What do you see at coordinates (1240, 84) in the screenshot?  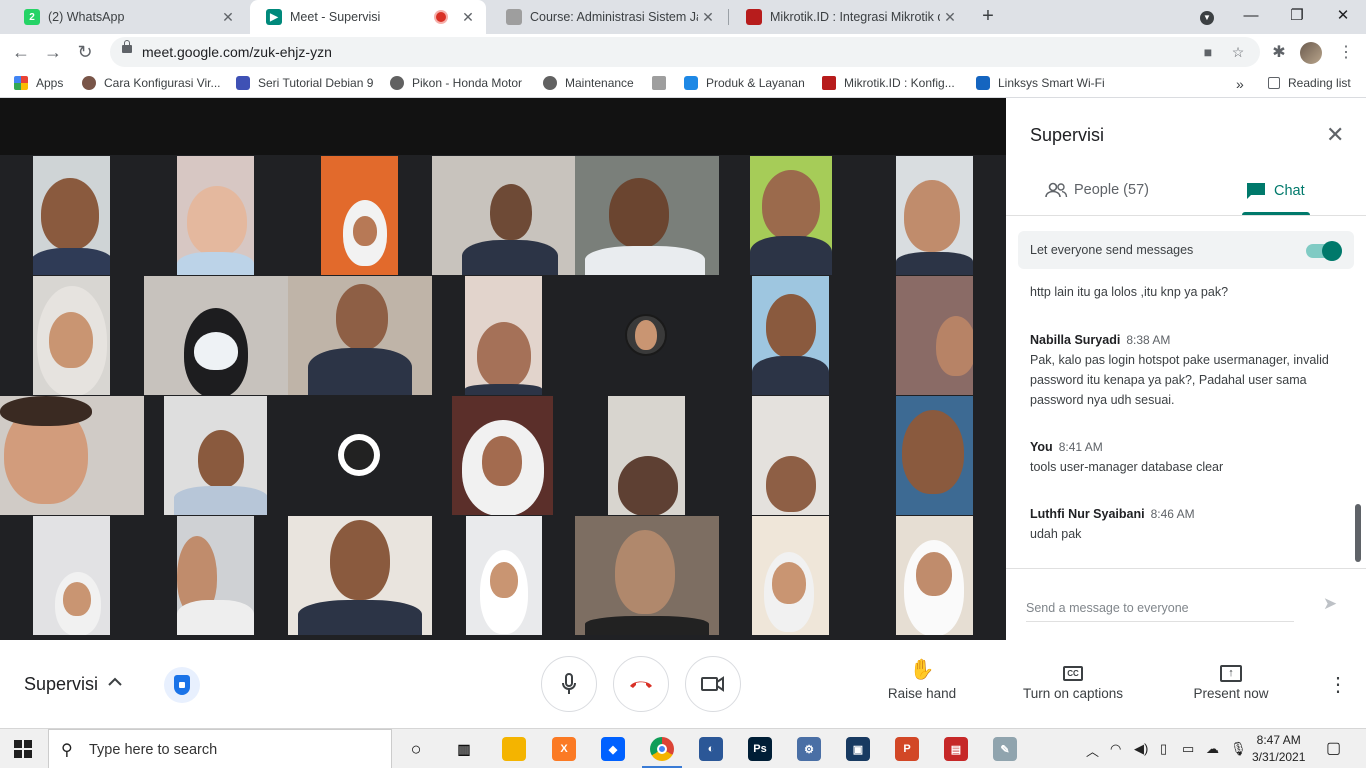 I see `bookmarks-overflow-button: »` at bounding box center [1240, 84].